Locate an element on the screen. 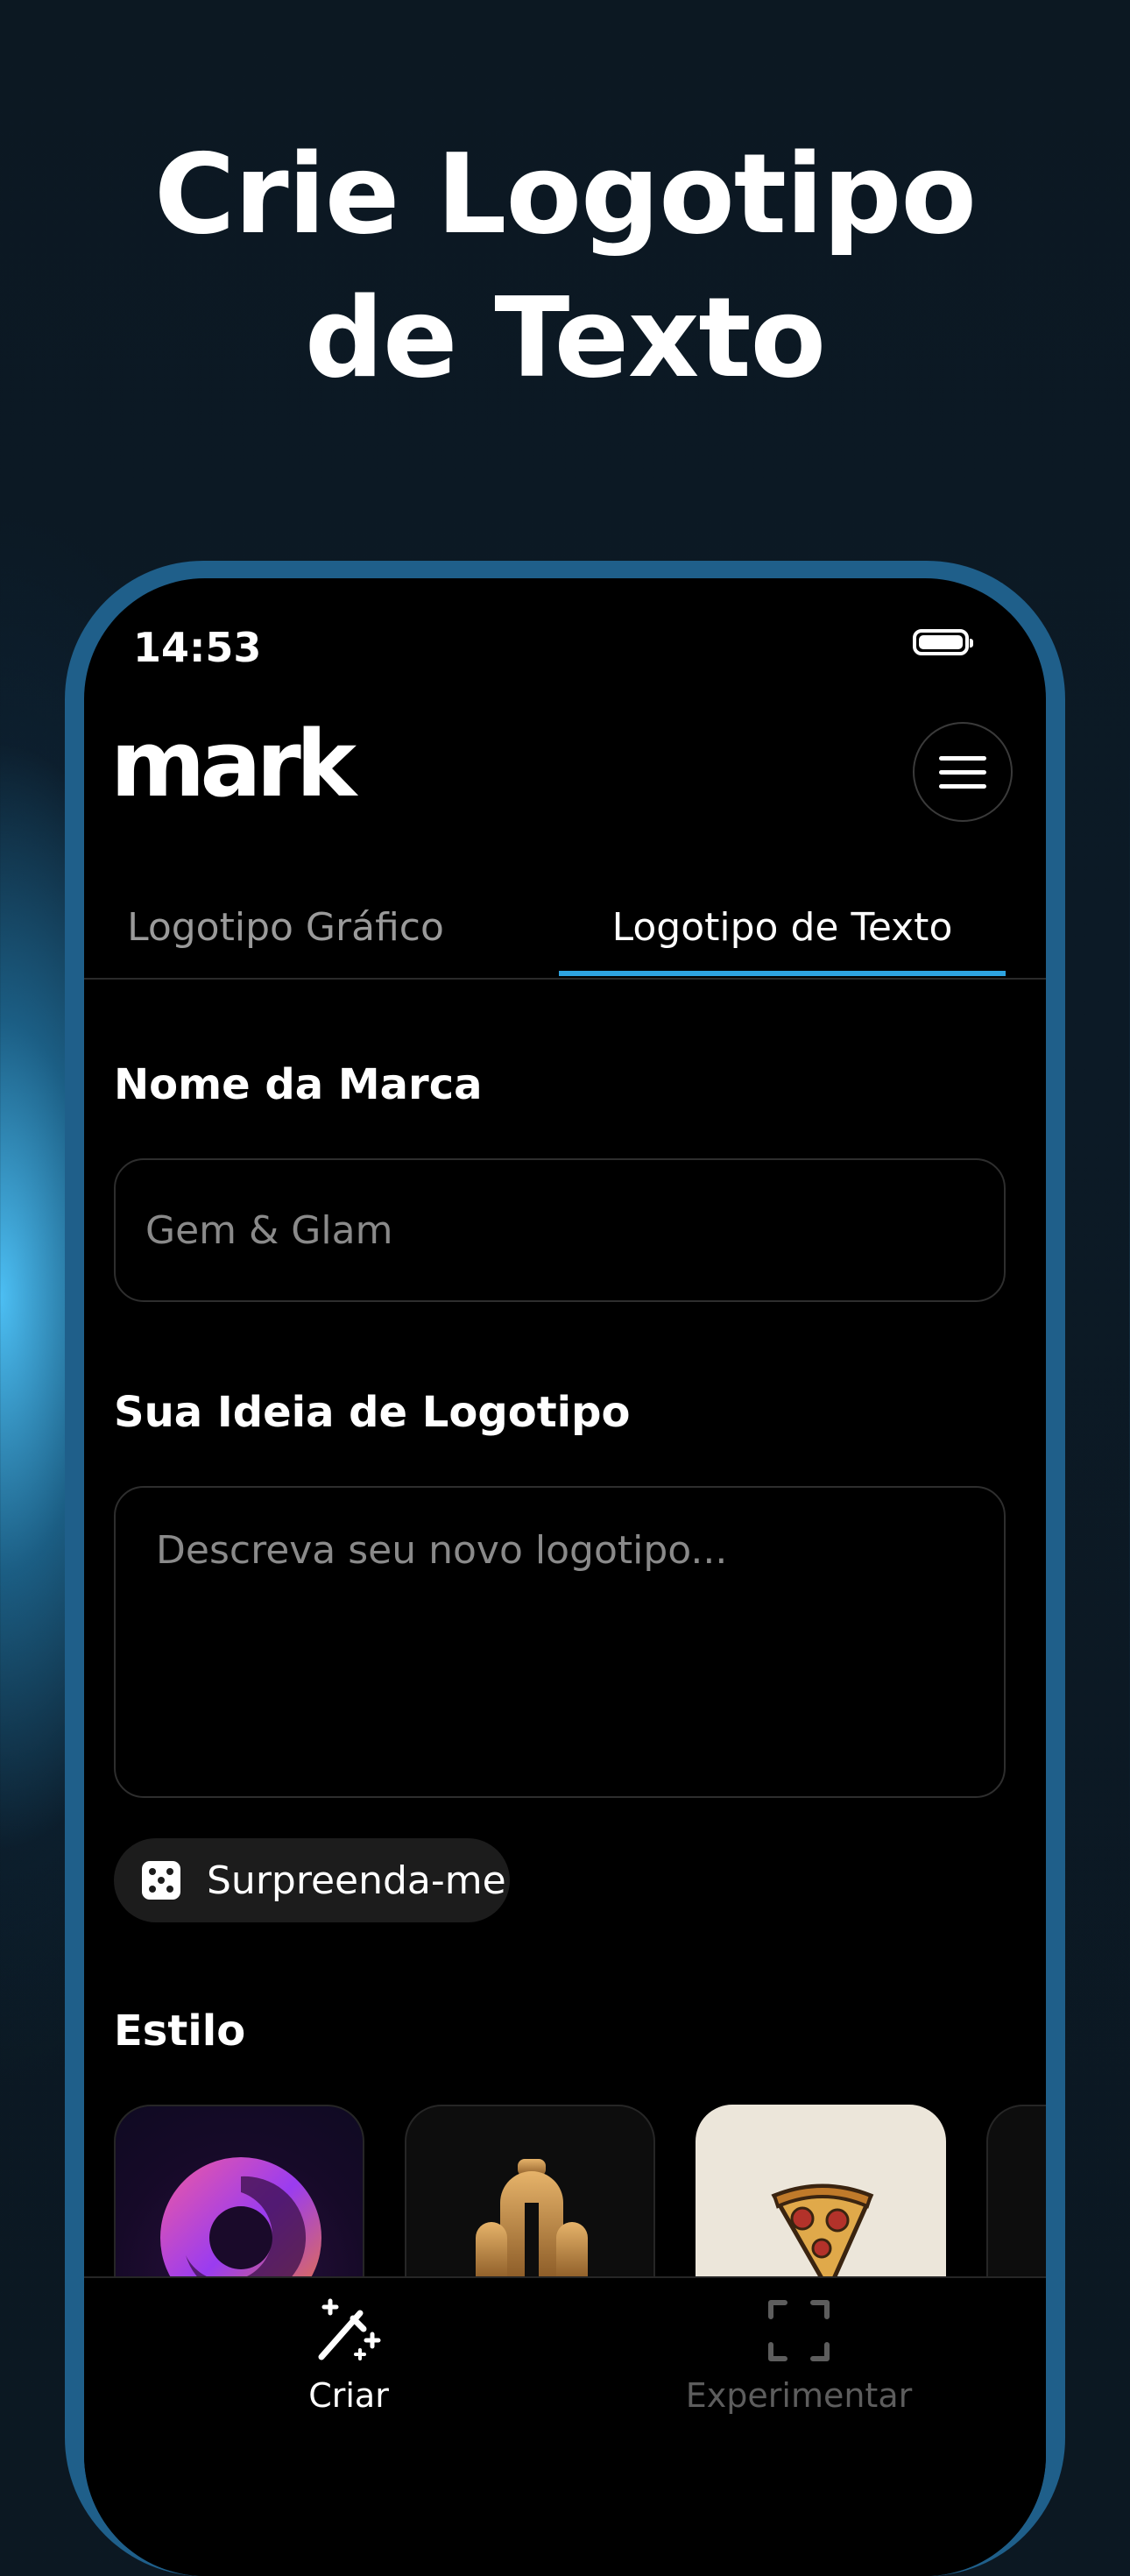 This screenshot has width=1130, height=2576. logo-type-tabs: Logotipo Gráfico Logotipo de Texto is located at coordinates (565, 928).